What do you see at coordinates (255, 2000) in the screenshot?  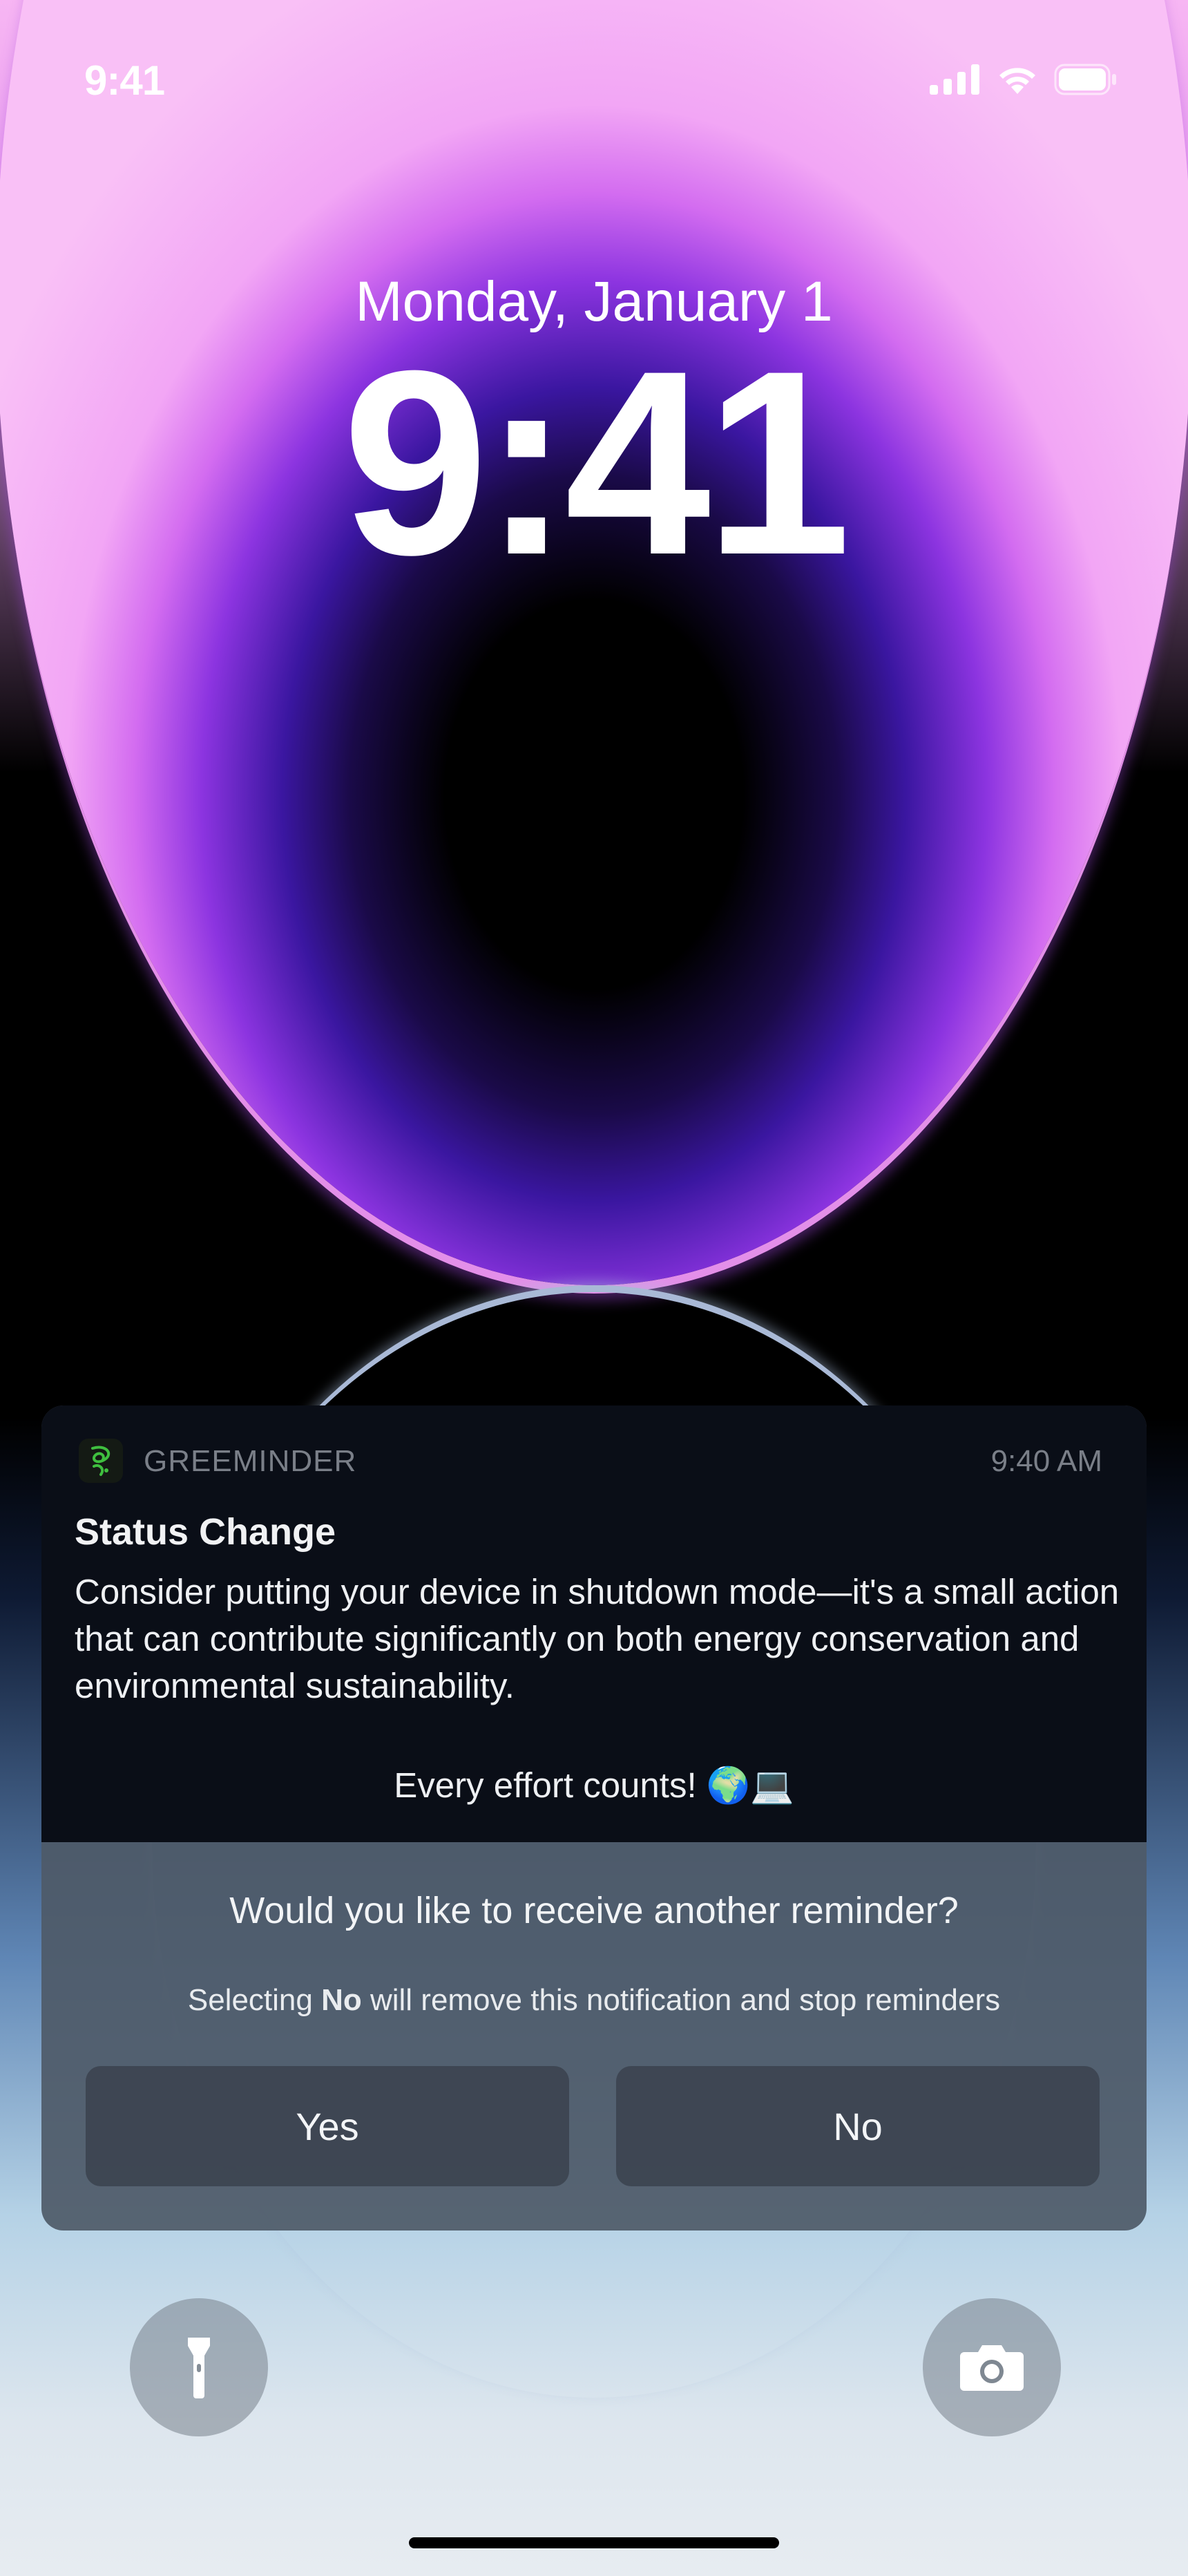 I see `hint-prefix: Selecting` at bounding box center [255, 2000].